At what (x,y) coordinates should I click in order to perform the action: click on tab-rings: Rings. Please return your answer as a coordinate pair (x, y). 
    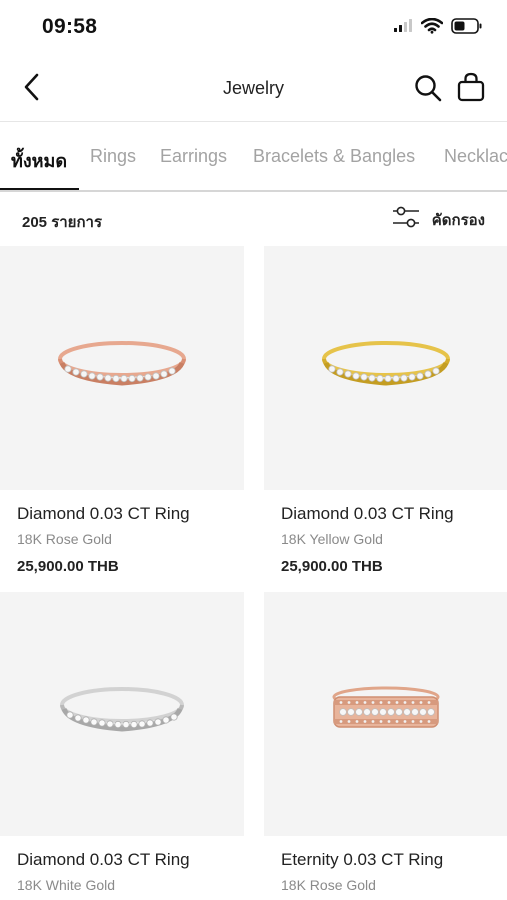
    Looking at the image, I should click on (113, 156).